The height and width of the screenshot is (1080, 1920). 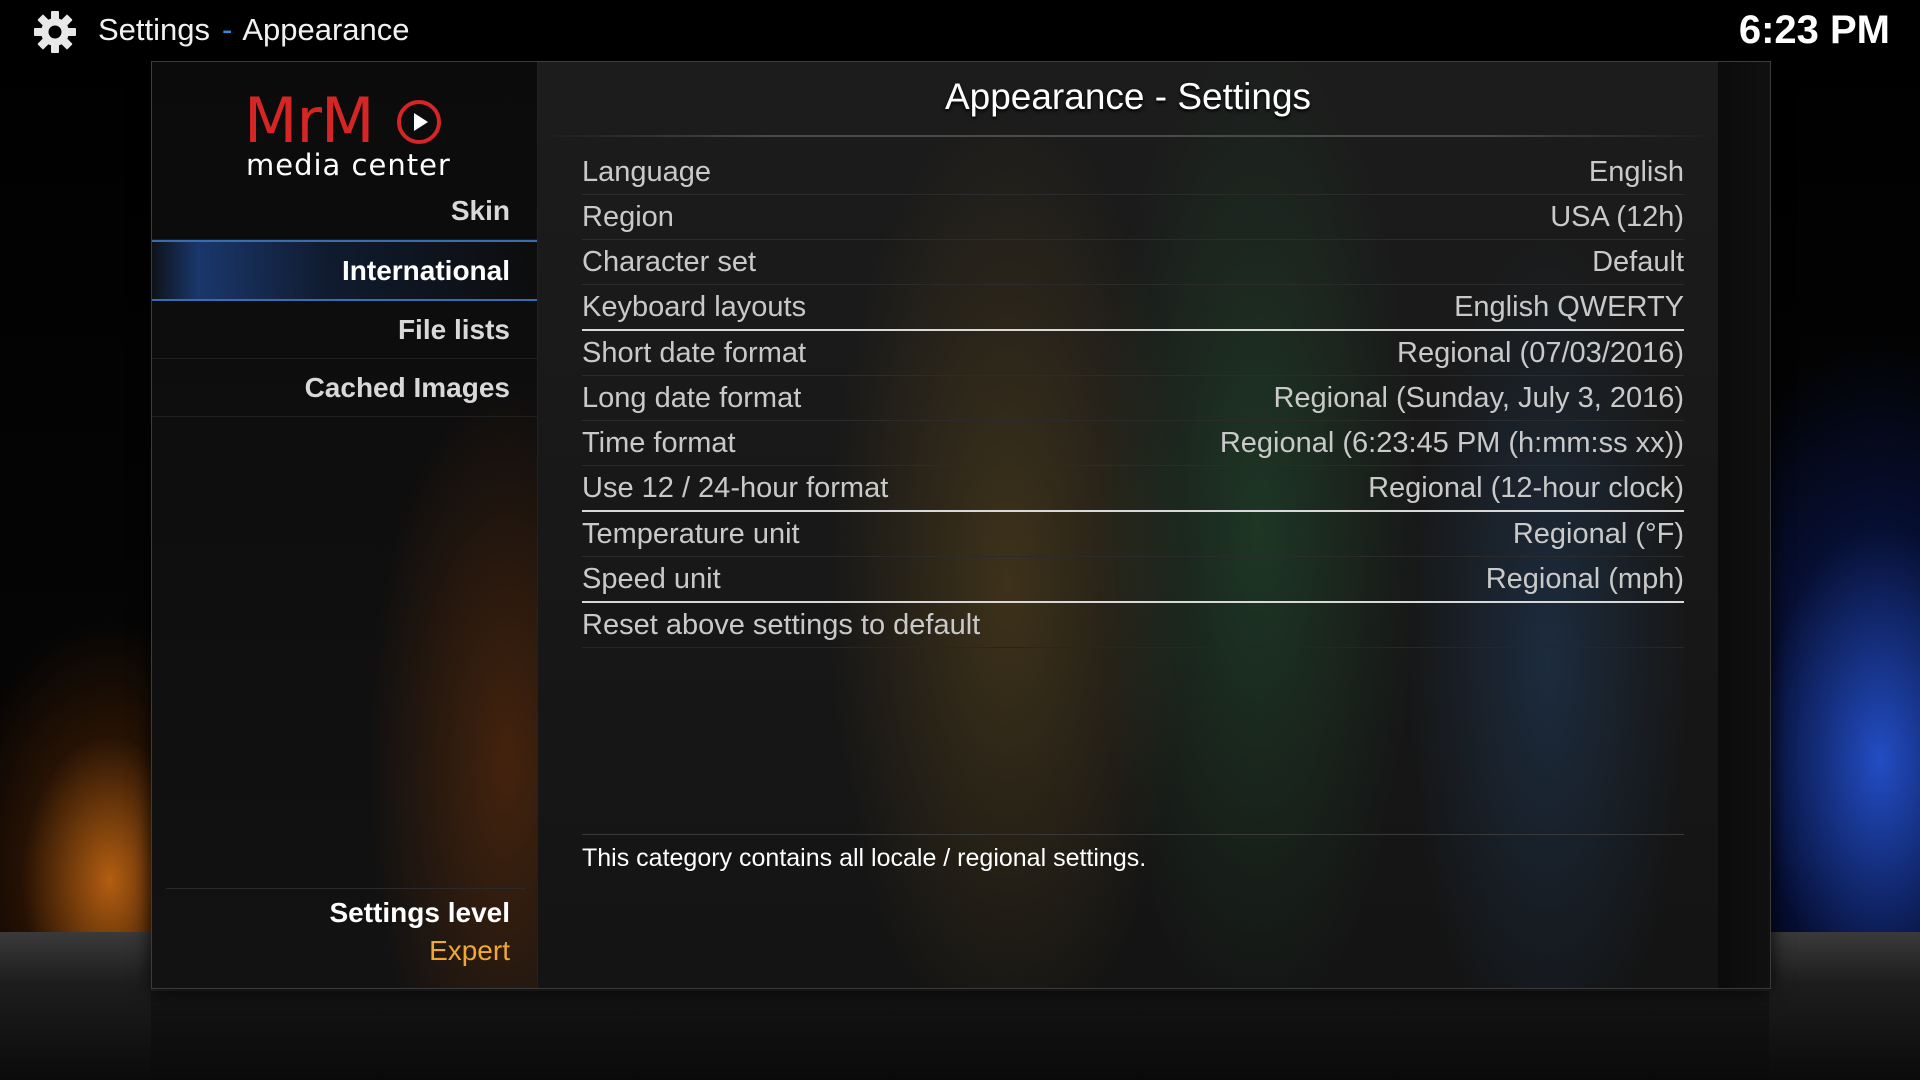 What do you see at coordinates (659, 443) in the screenshot?
I see `setting-label: Time format` at bounding box center [659, 443].